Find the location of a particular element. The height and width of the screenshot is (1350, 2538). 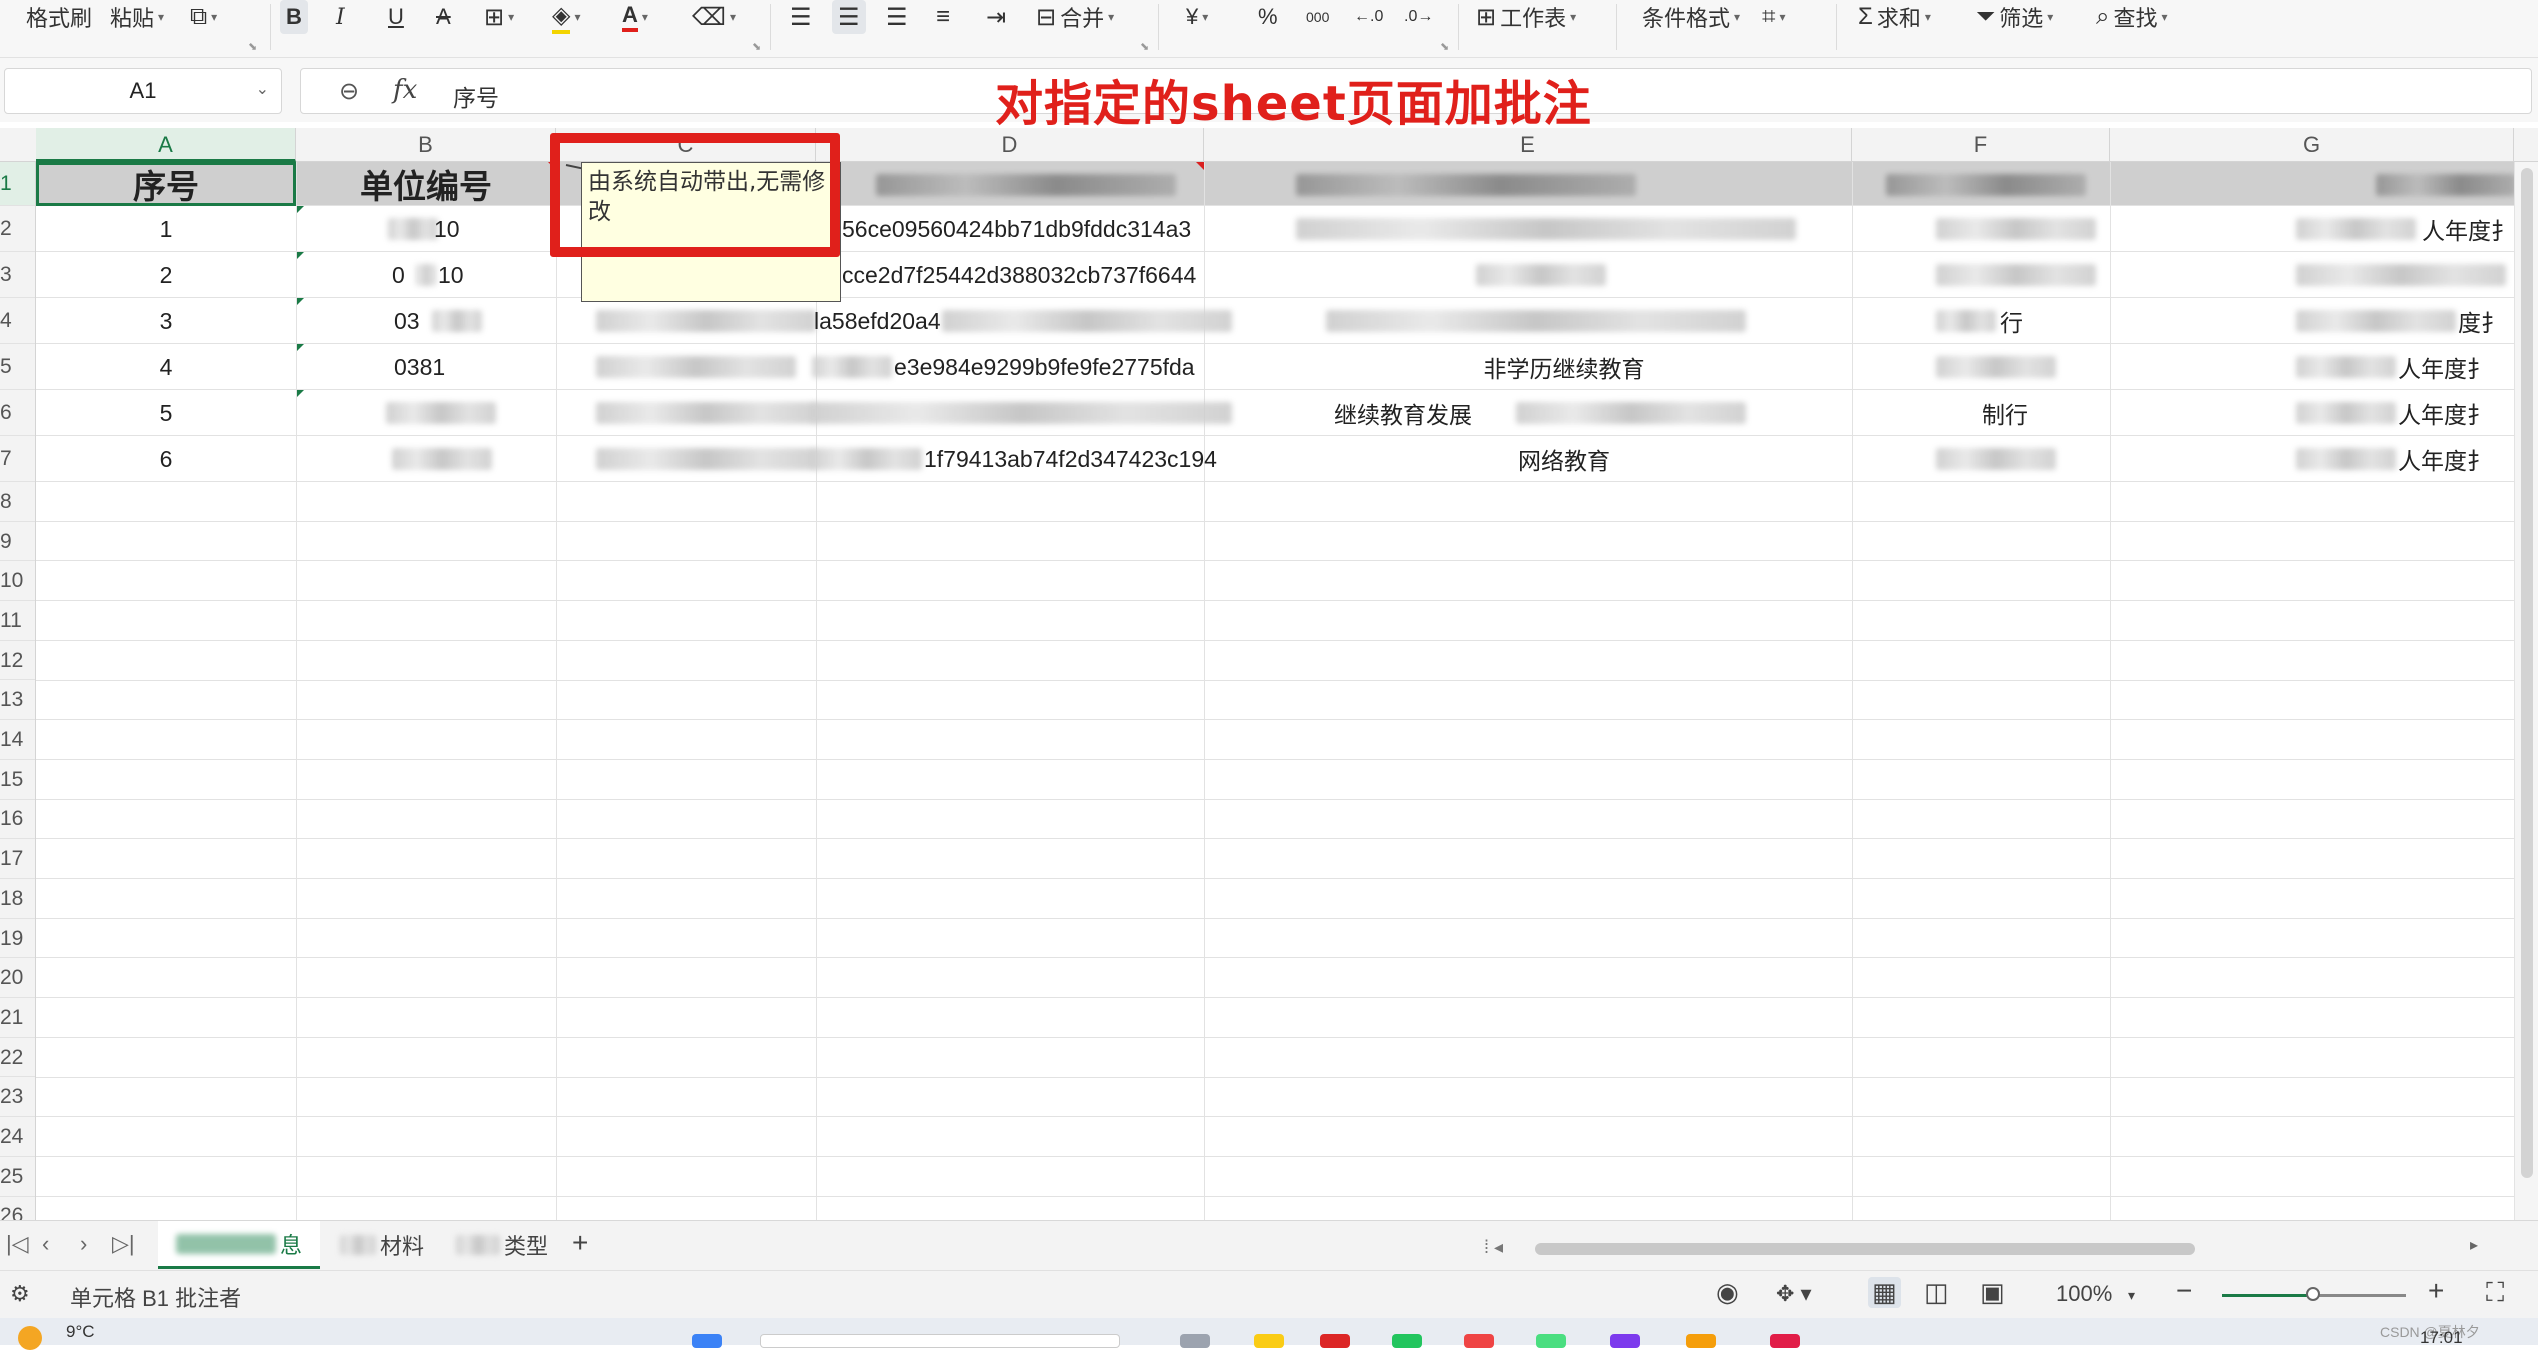

row-header-17: 17 is located at coordinates (17, 859).